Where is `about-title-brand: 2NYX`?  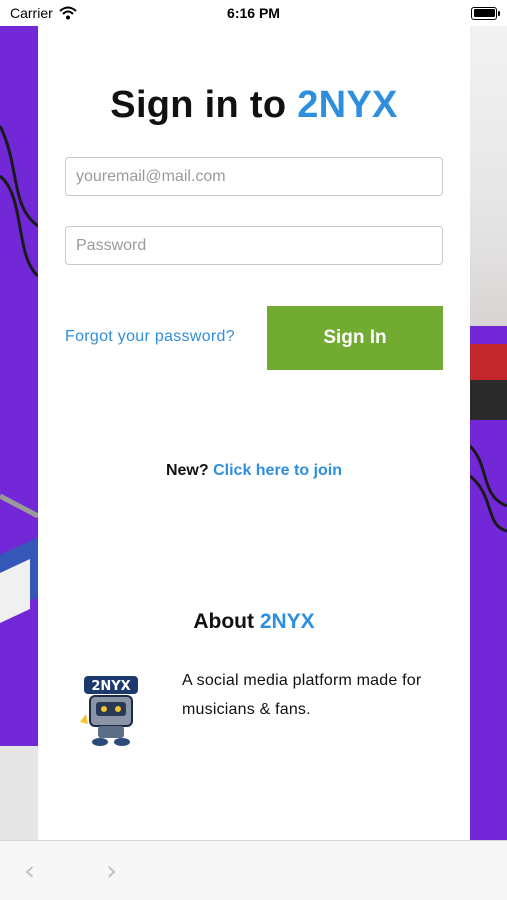
about-title-brand: 2NYX is located at coordinates (287, 621).